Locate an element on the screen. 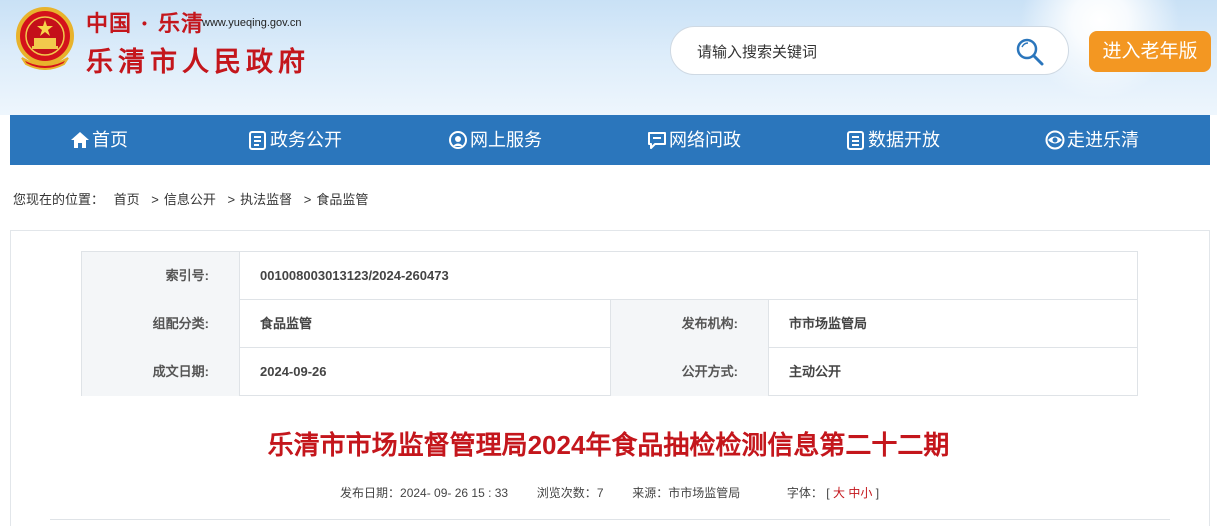  disclosure-label: 公开方式: is located at coordinates (689, 372).